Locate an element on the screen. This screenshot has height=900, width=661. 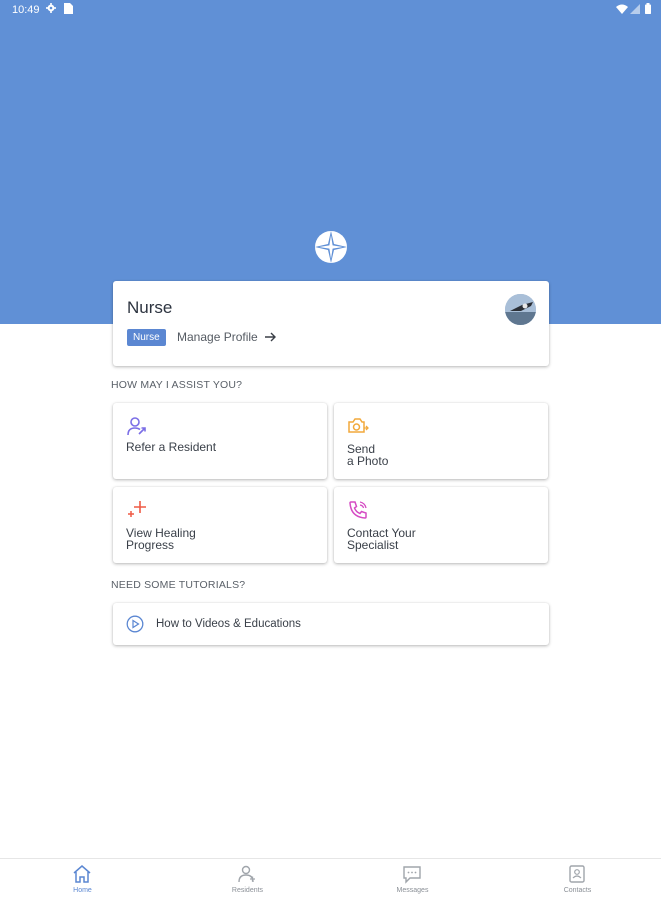
send-photo-label: Send a Photo is located at coordinates (437, 455).